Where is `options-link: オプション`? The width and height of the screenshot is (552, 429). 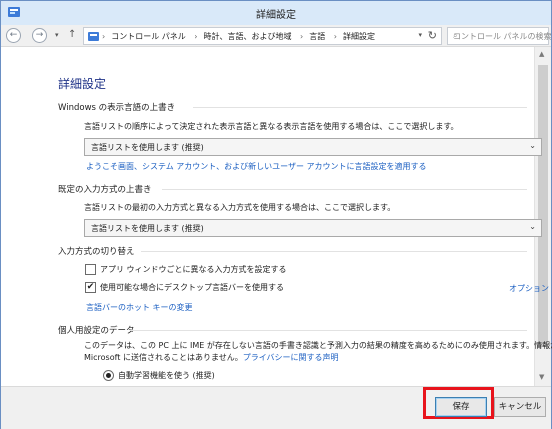 options-link: オプション is located at coordinates (529, 288).